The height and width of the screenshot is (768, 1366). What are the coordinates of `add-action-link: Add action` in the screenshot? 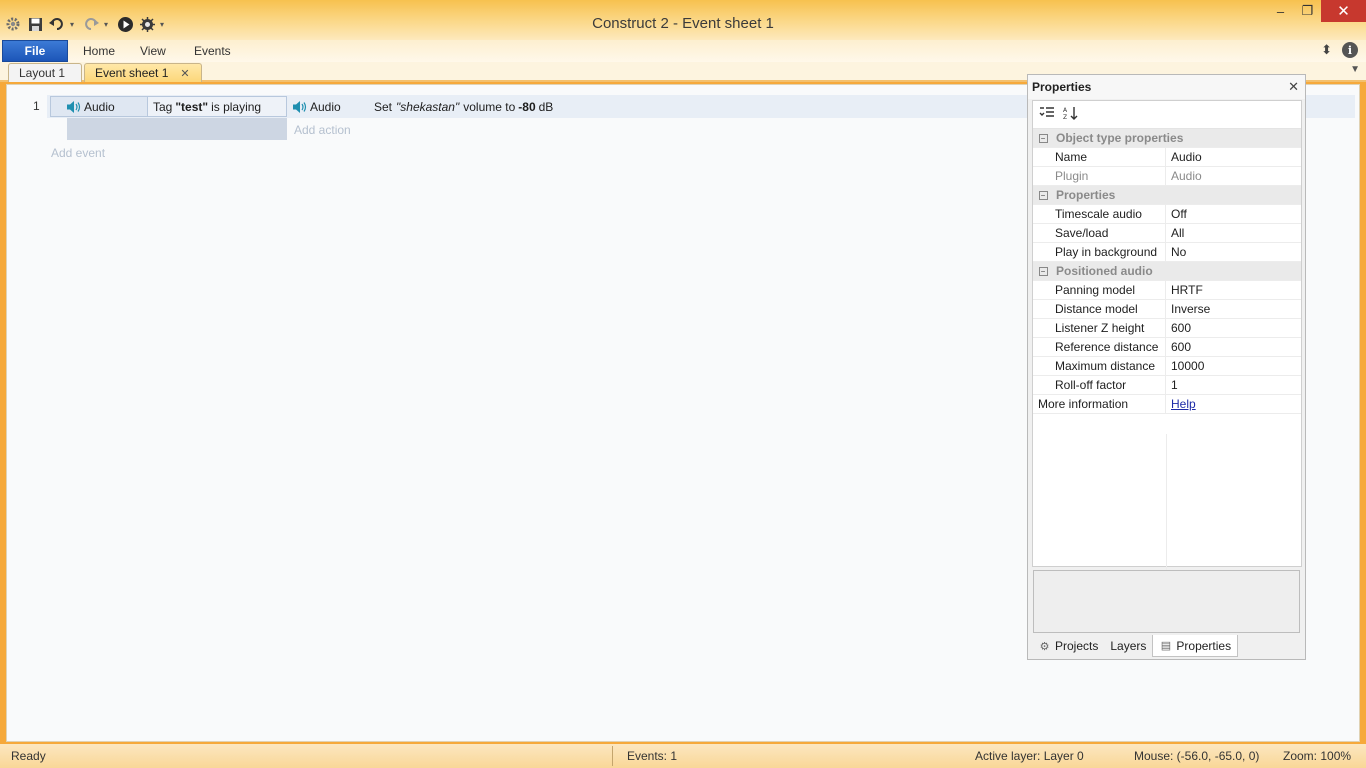 It's located at (322, 130).